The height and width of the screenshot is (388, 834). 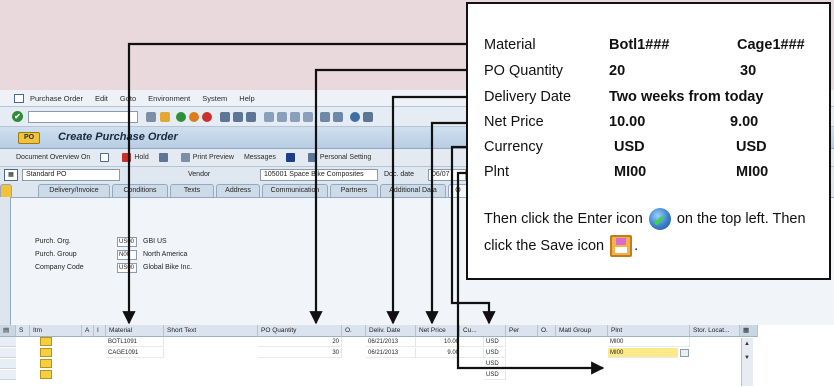 What do you see at coordinates (46, 341) in the screenshot?
I see `item-status-icon` at bounding box center [46, 341].